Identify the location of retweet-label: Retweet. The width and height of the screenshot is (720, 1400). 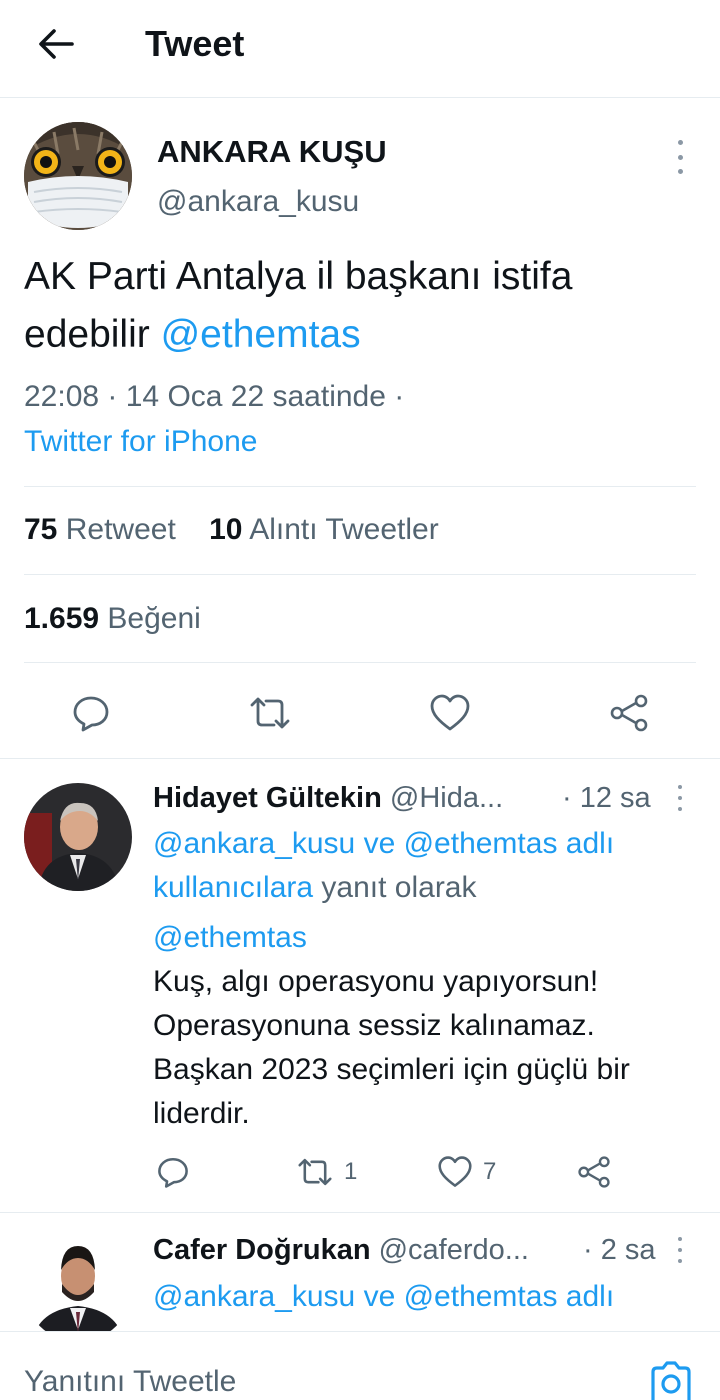
(120, 529).